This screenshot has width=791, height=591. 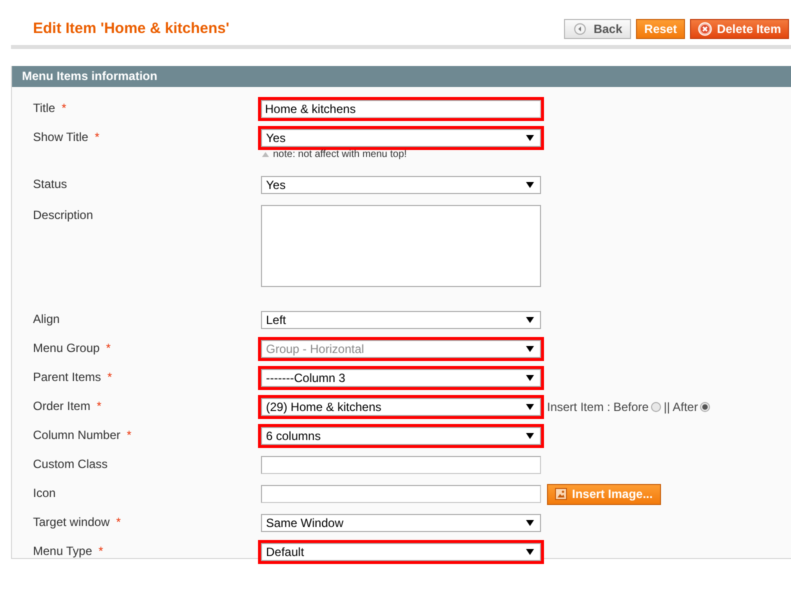 What do you see at coordinates (67, 377) in the screenshot?
I see `field-label: Parent Items` at bounding box center [67, 377].